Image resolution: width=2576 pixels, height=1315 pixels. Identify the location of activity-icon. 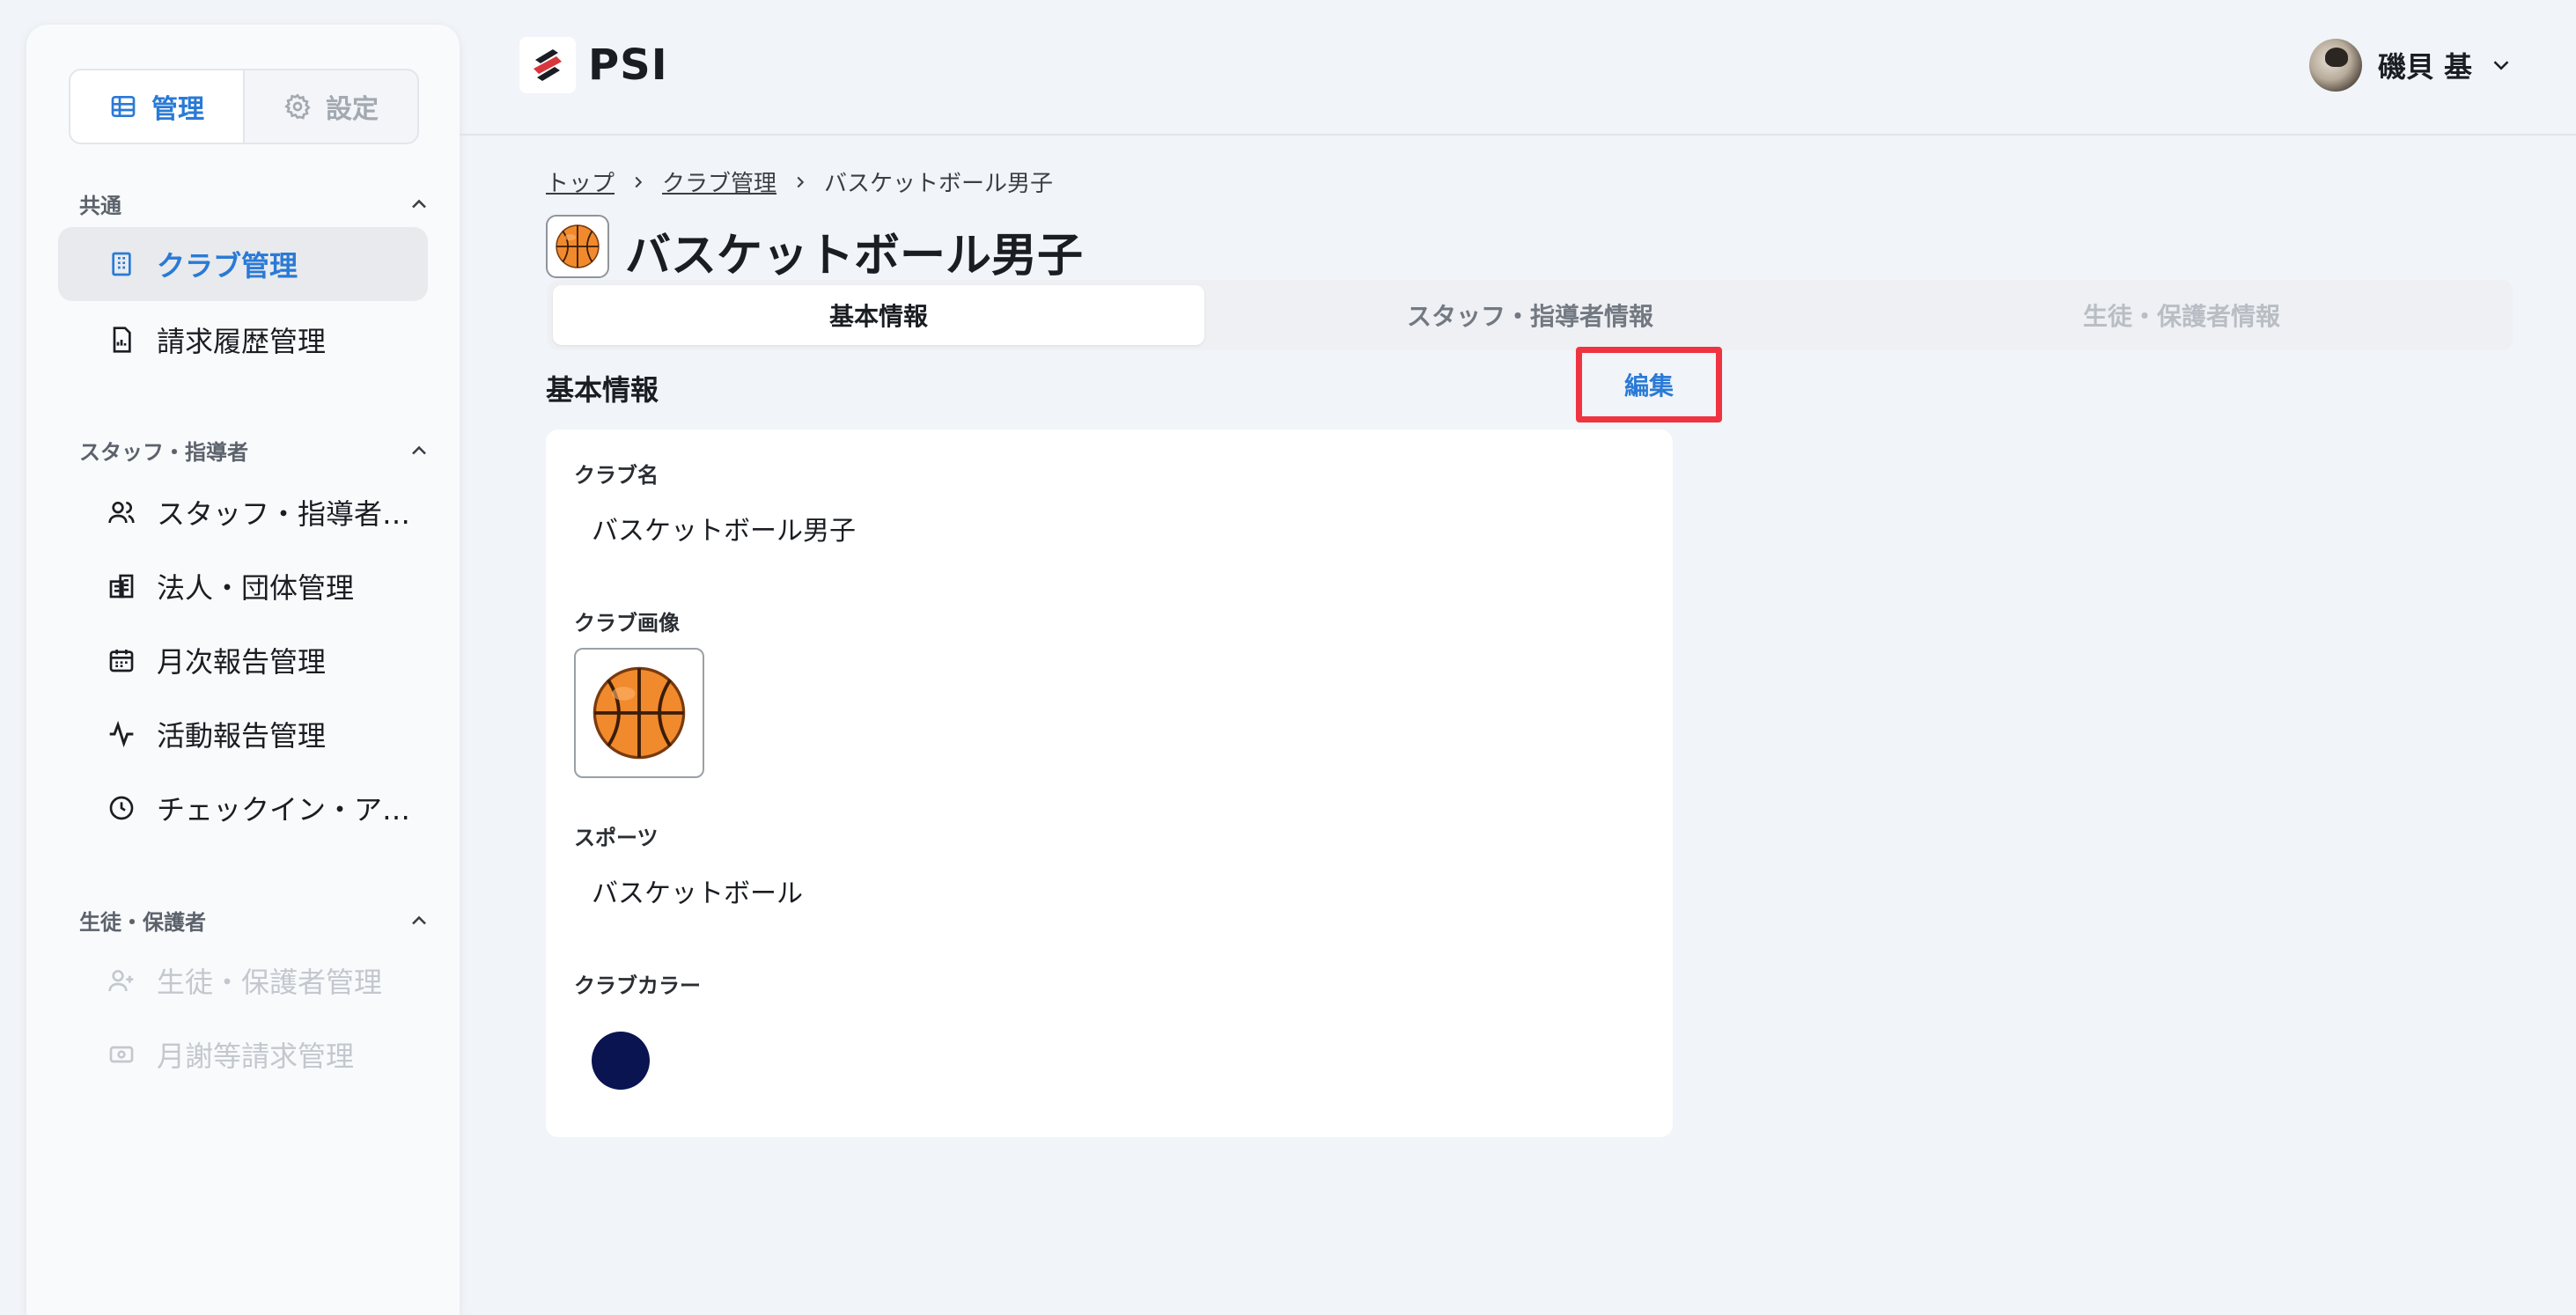
(122, 734).